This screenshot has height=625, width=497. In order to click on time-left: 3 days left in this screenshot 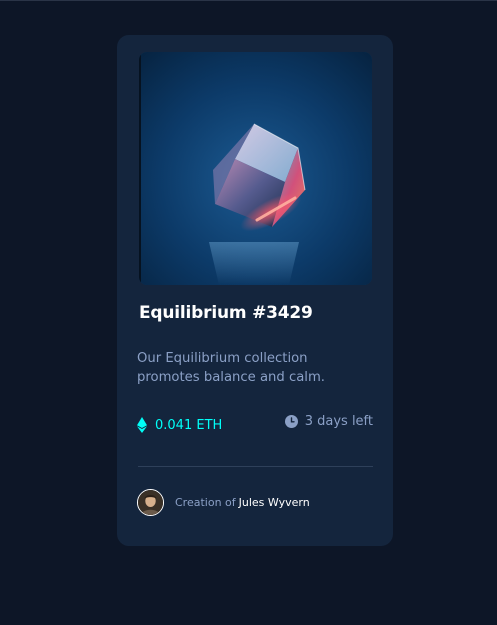, I will do `click(338, 421)`.